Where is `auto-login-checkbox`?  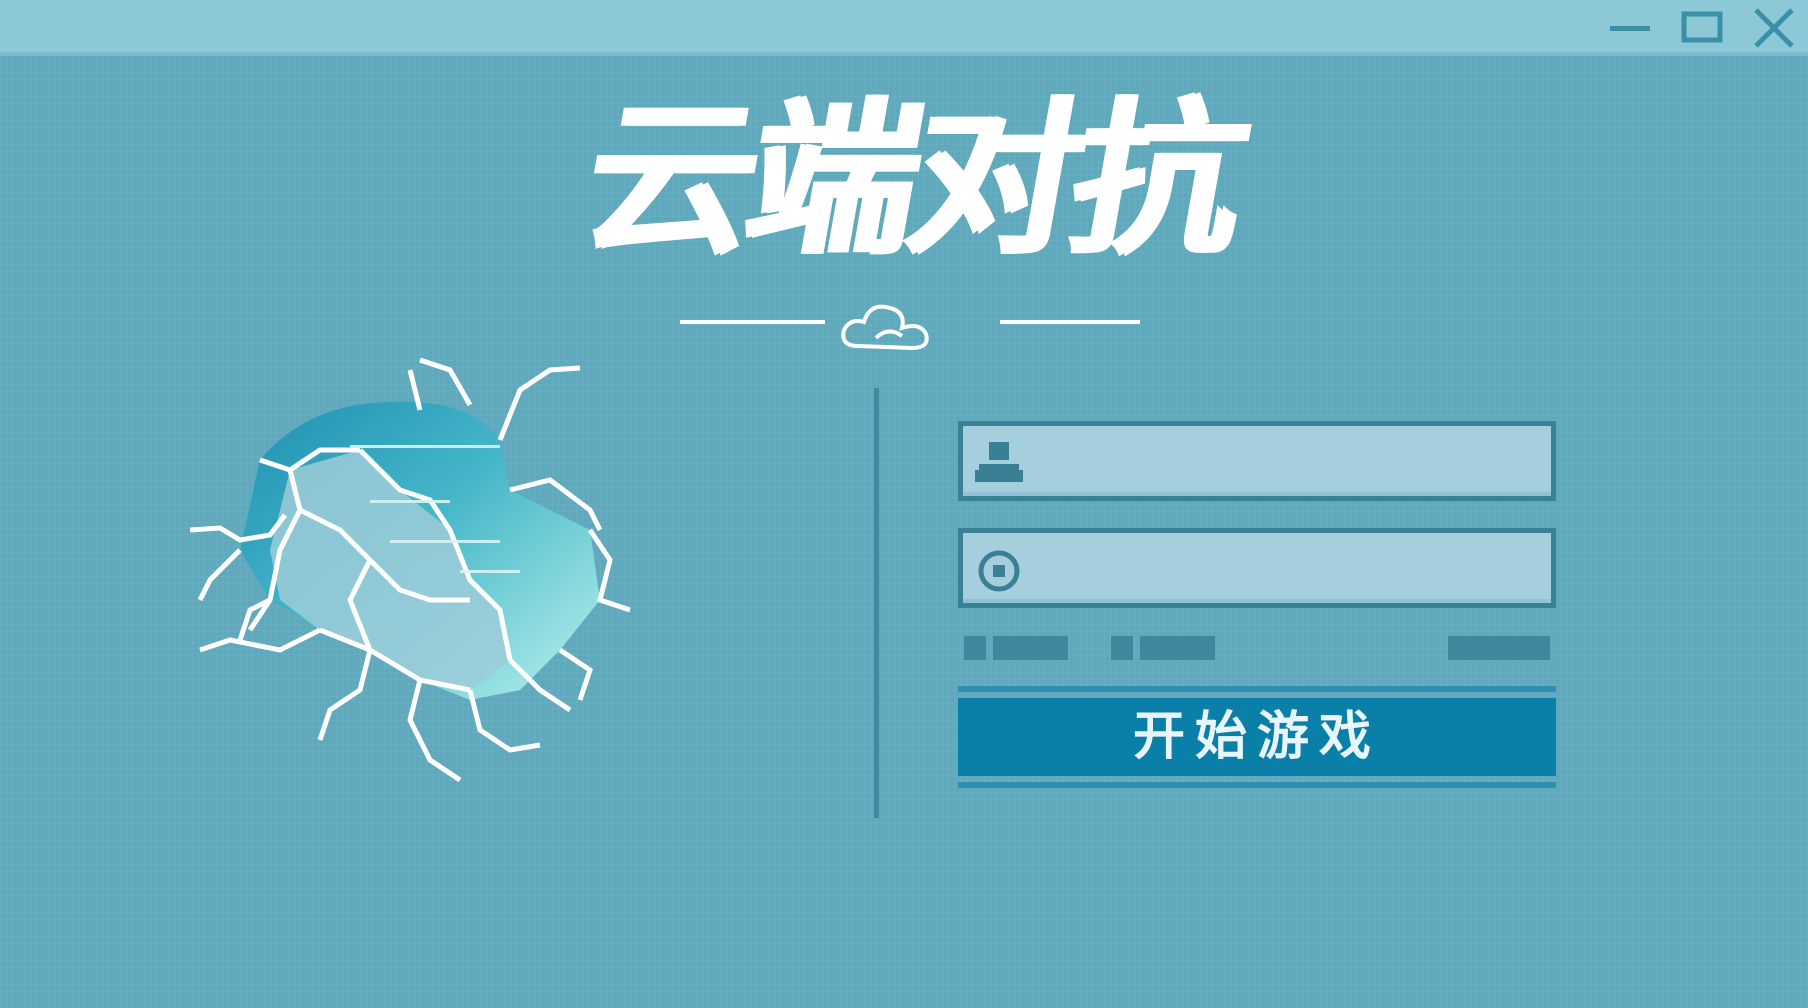
auto-login-checkbox is located at coordinates (1163, 648).